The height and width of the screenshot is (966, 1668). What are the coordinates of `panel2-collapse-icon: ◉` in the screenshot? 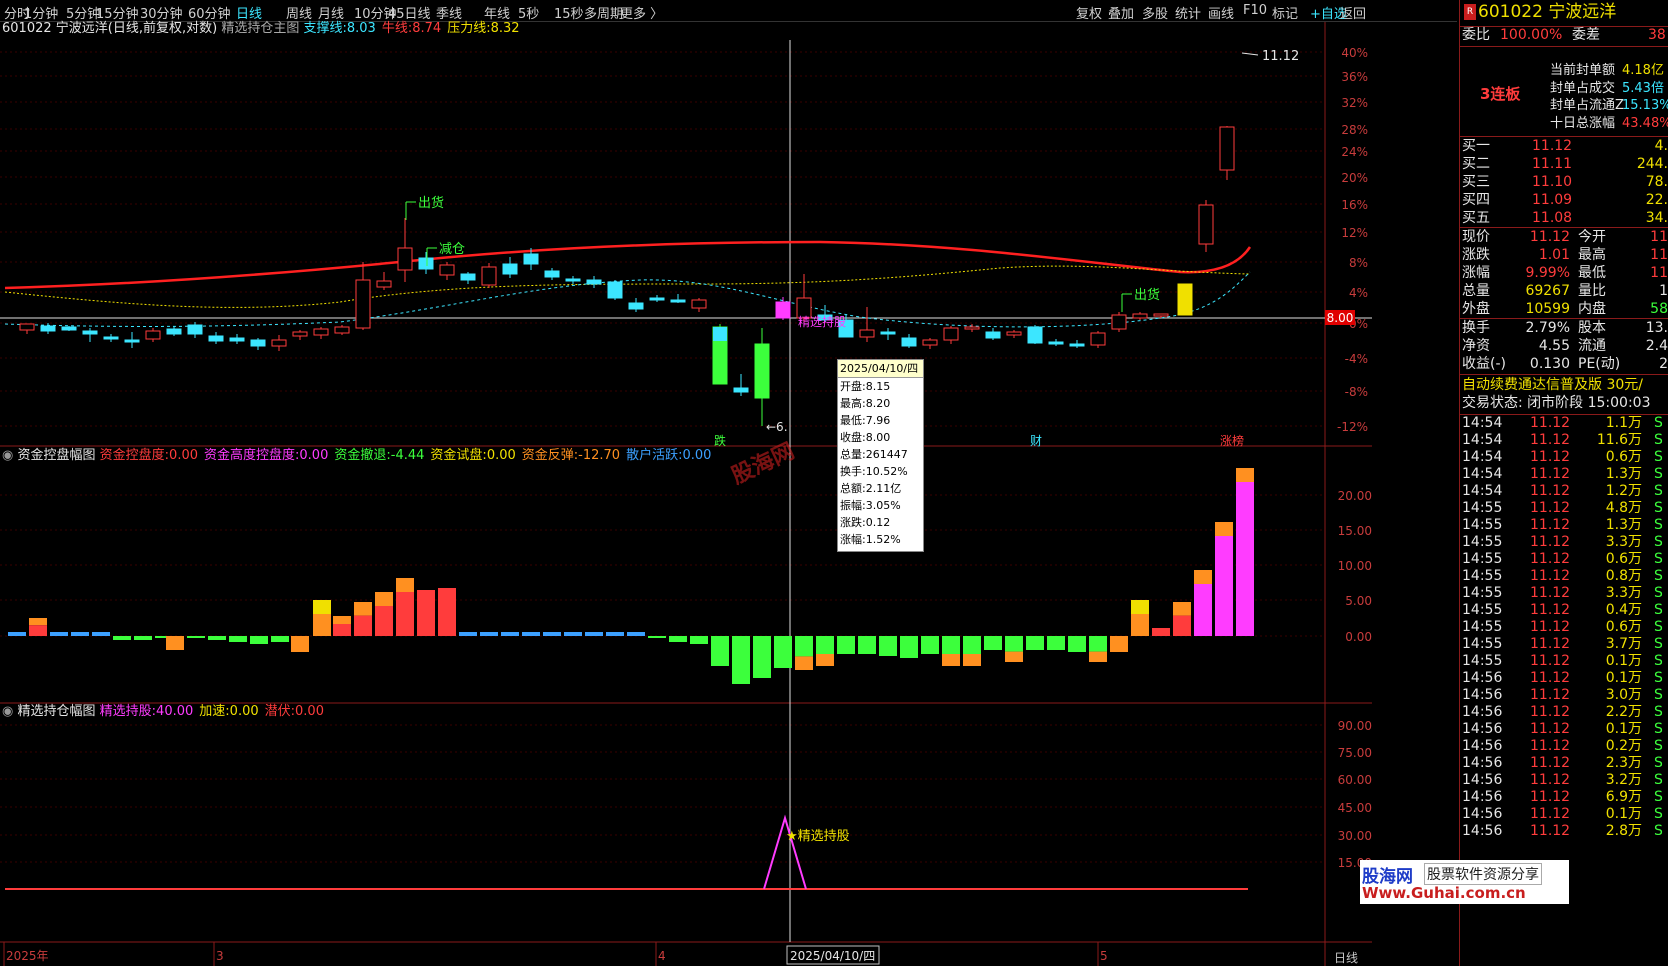 It's located at (7, 455).